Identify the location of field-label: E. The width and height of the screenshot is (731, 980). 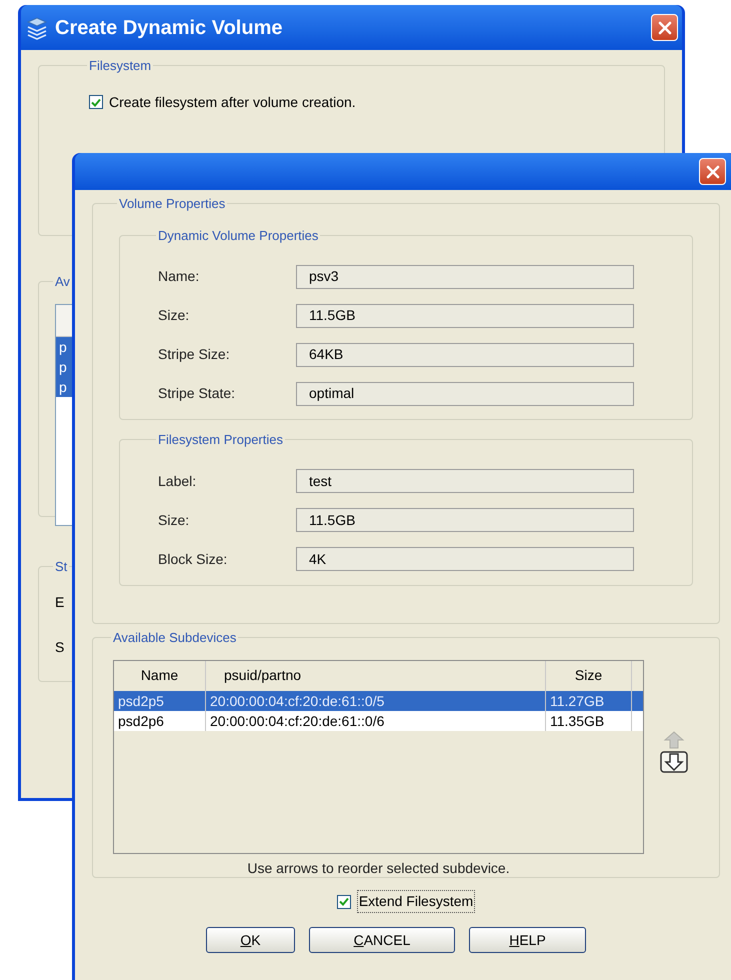
(59, 602).